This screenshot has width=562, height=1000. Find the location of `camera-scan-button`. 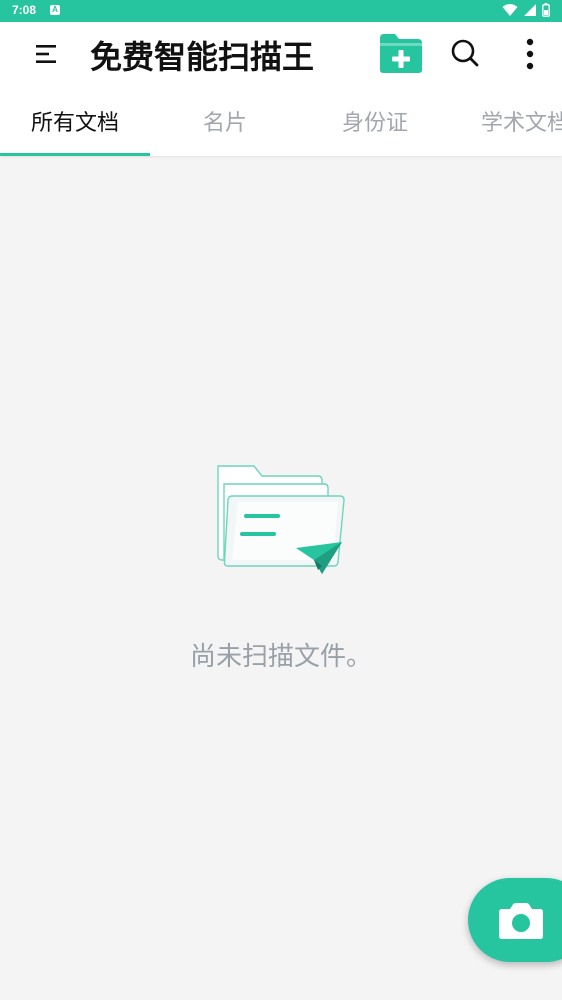

camera-scan-button is located at coordinates (515, 920).